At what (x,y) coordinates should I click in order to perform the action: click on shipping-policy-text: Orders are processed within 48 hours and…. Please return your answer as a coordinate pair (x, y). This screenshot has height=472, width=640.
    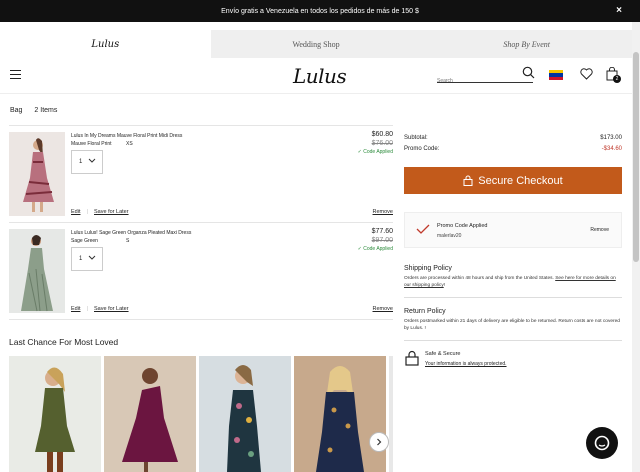
    Looking at the image, I should click on (513, 282).